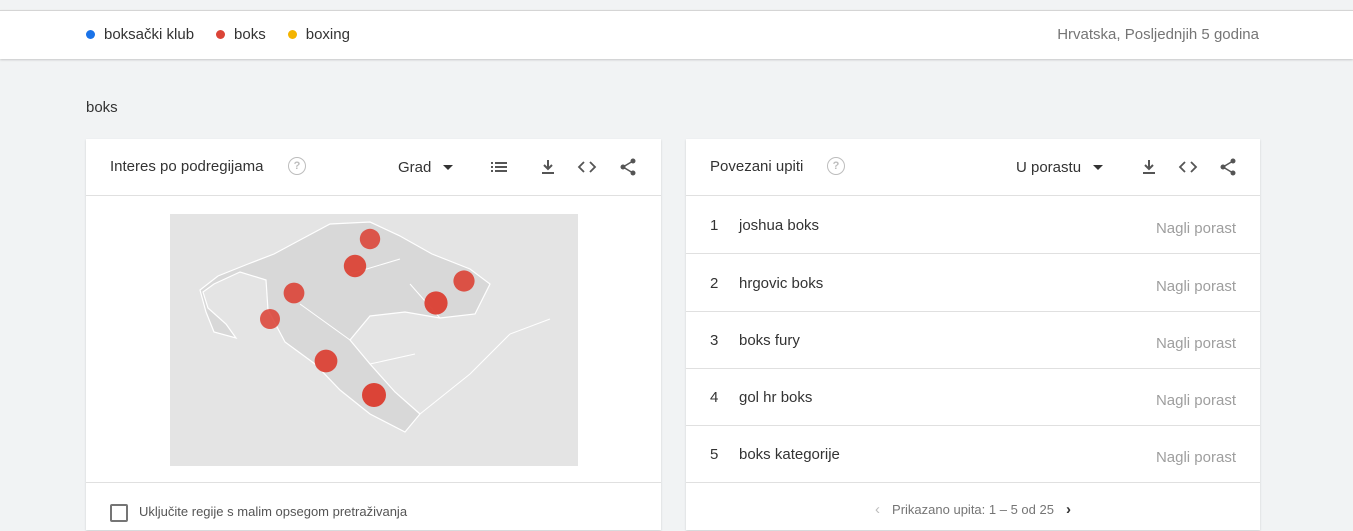 The height and width of the screenshot is (531, 1353). Describe the element at coordinates (776, 397) in the screenshot. I see `query-term: gol hr boks` at that location.